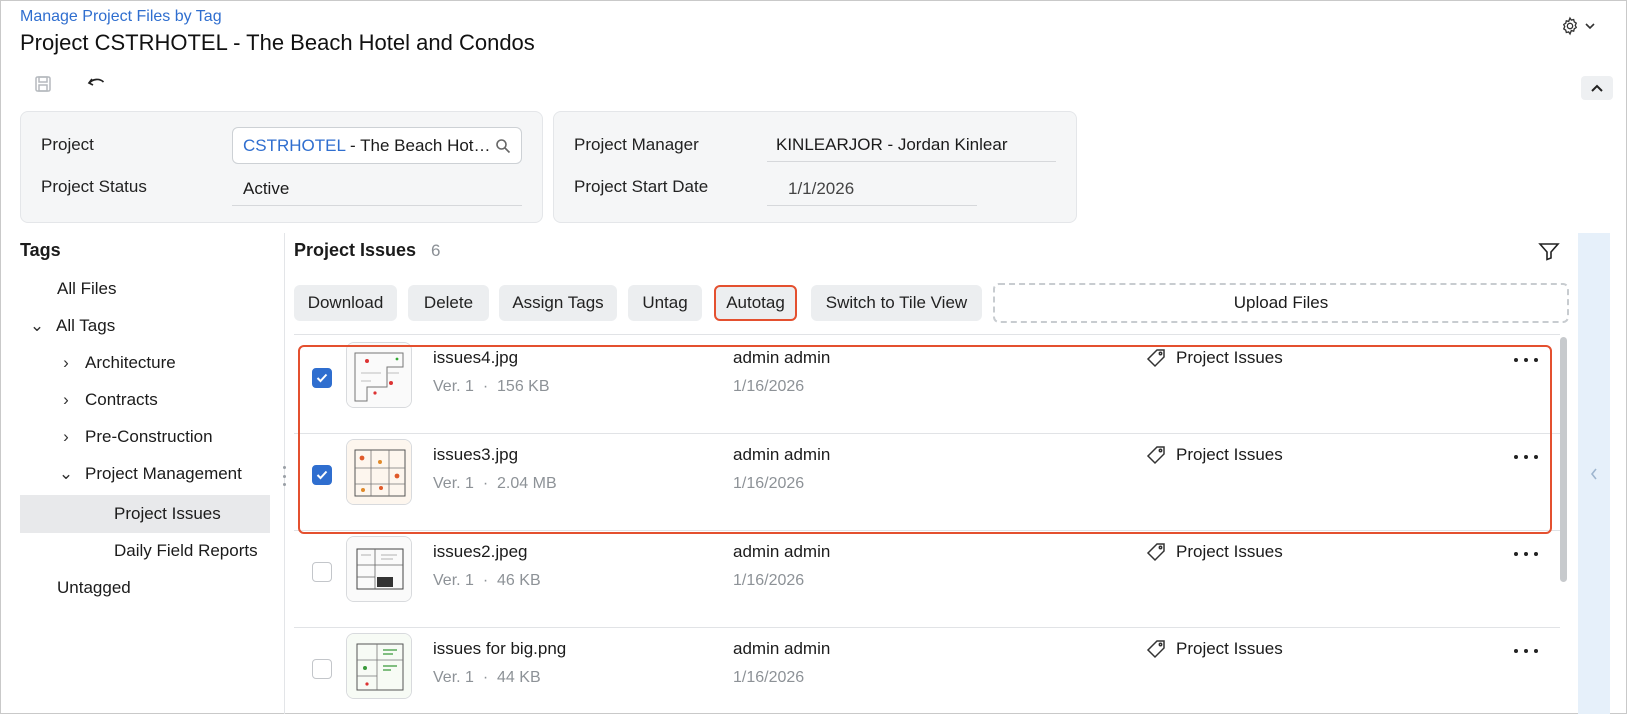  Describe the element at coordinates (641, 186) in the screenshot. I see `start-date-label: Project Start Date` at that location.